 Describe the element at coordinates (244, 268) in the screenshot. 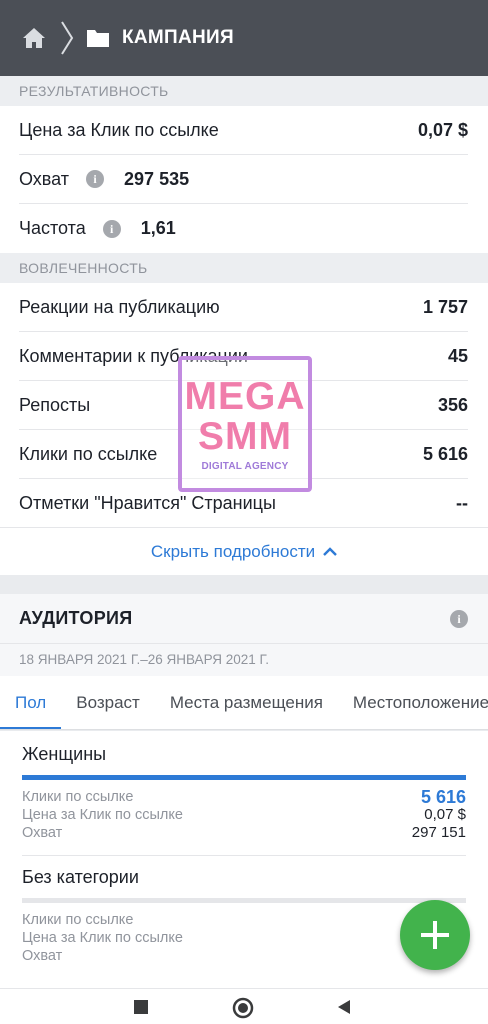

I see `section-label-engagement: ВОВЛЕЧЕННОСТЬ` at that location.